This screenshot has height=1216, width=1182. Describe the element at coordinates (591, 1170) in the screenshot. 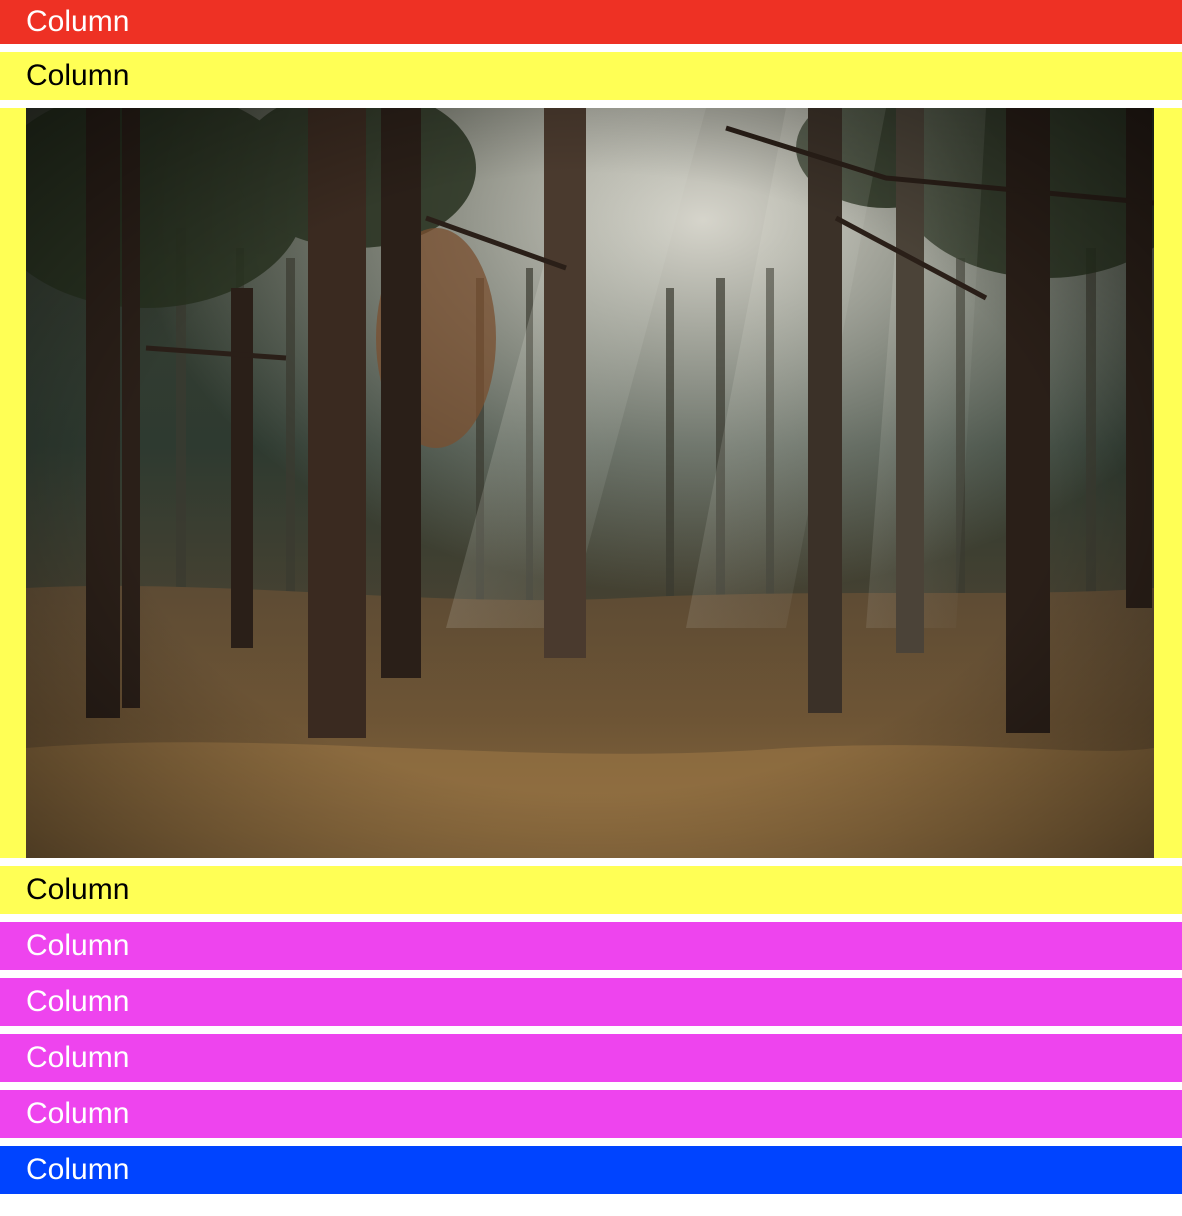

I see `column-row-blue: Column` at that location.